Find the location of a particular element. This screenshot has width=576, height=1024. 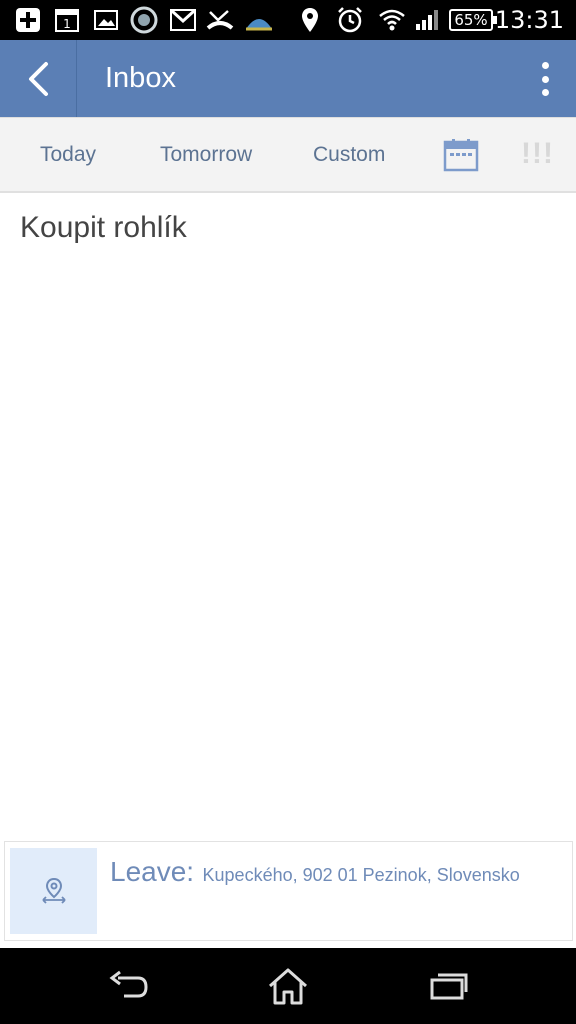

image-icon is located at coordinates (106, 20).